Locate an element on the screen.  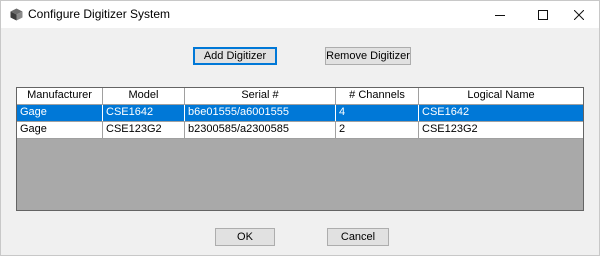
ok-button: OK is located at coordinates (245, 237).